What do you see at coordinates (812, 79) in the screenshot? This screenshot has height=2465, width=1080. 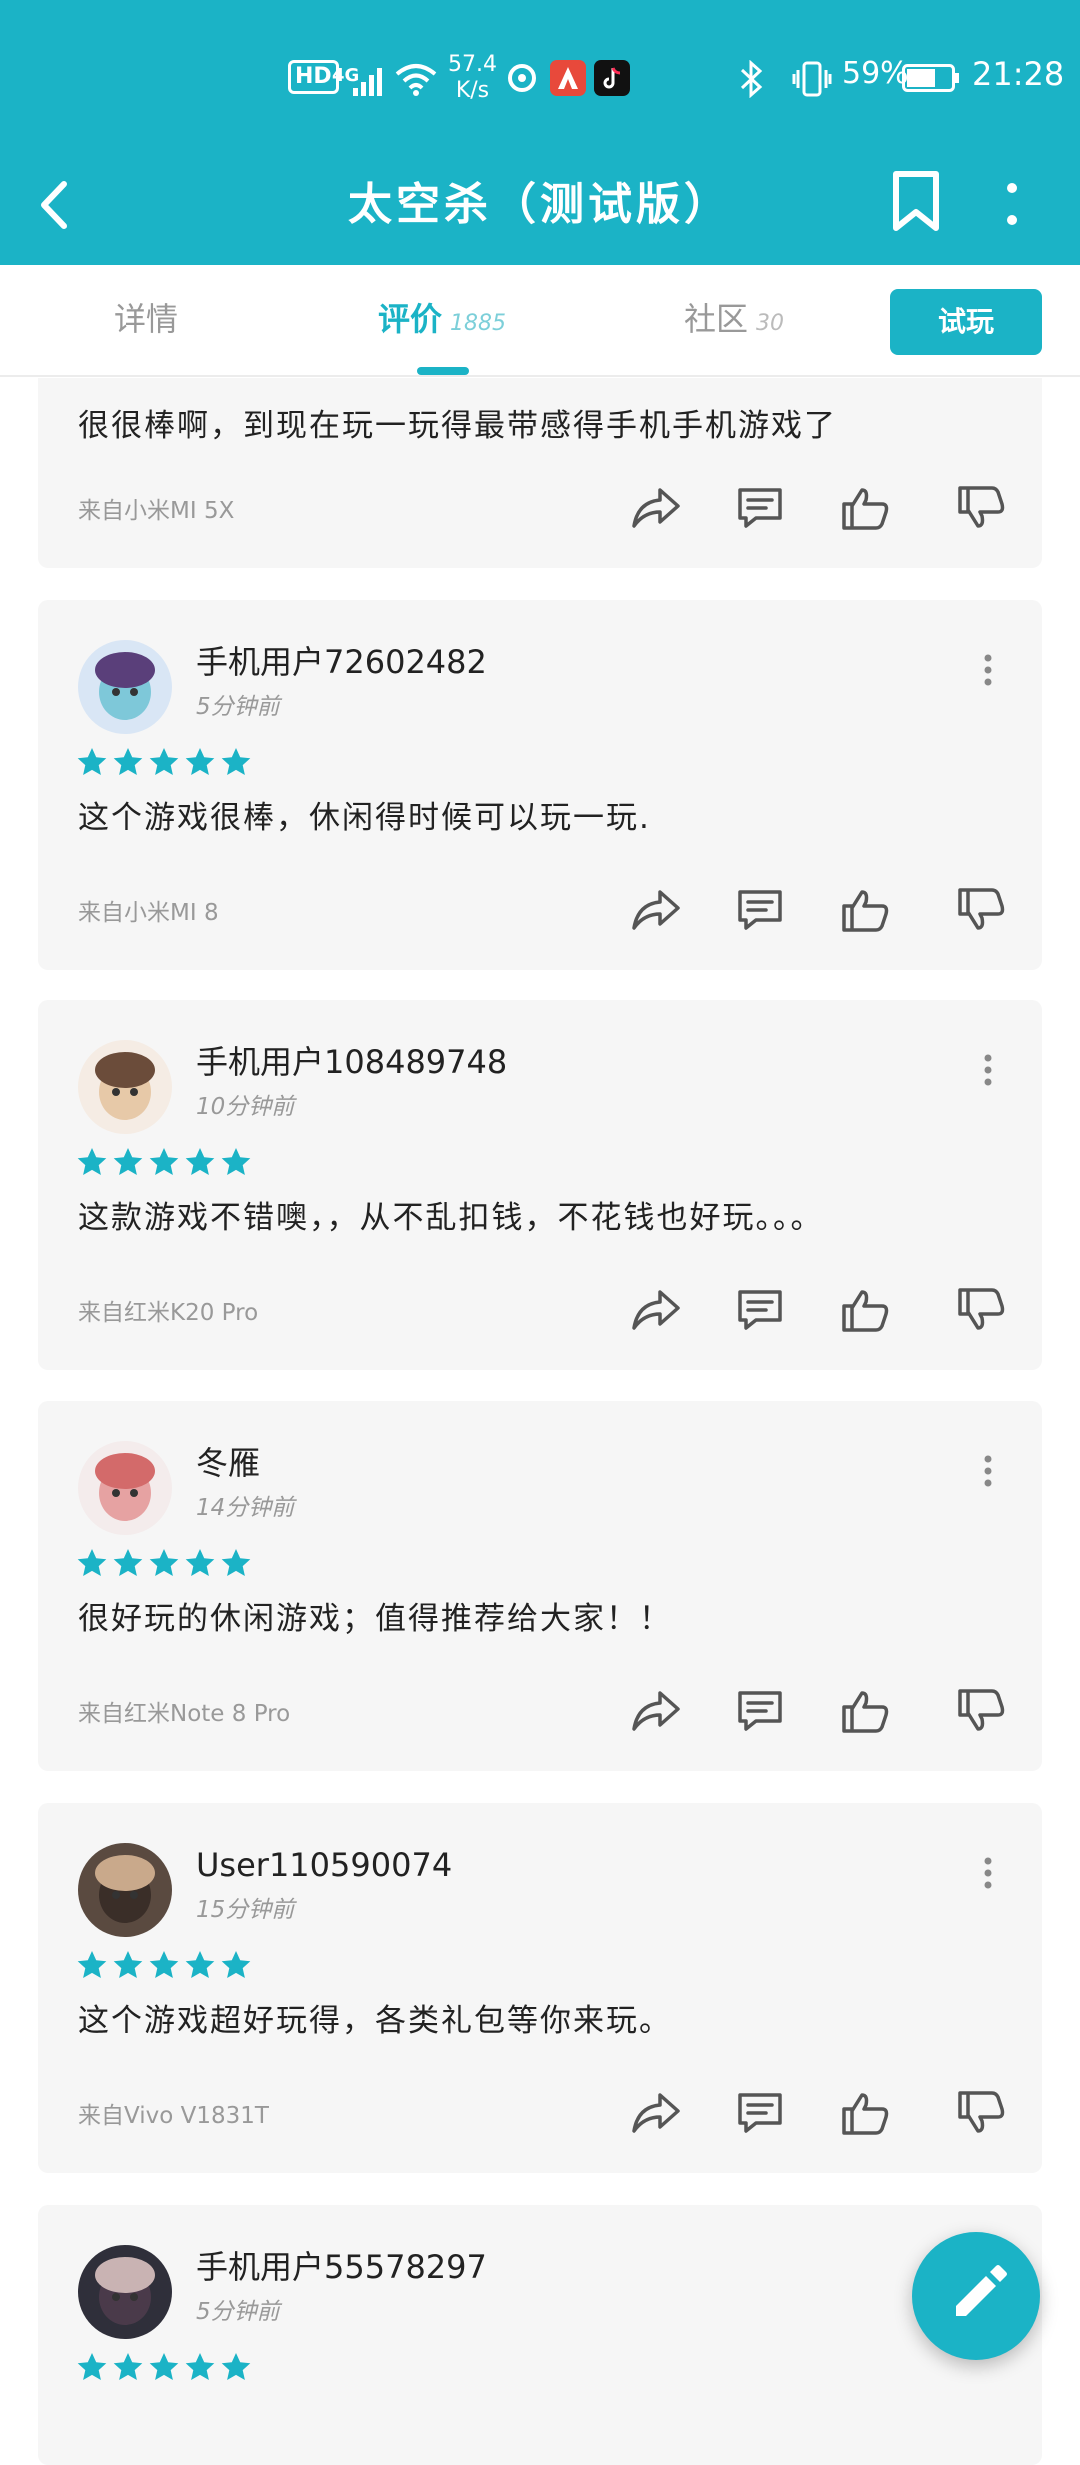 I see `vibrate-icon` at bounding box center [812, 79].